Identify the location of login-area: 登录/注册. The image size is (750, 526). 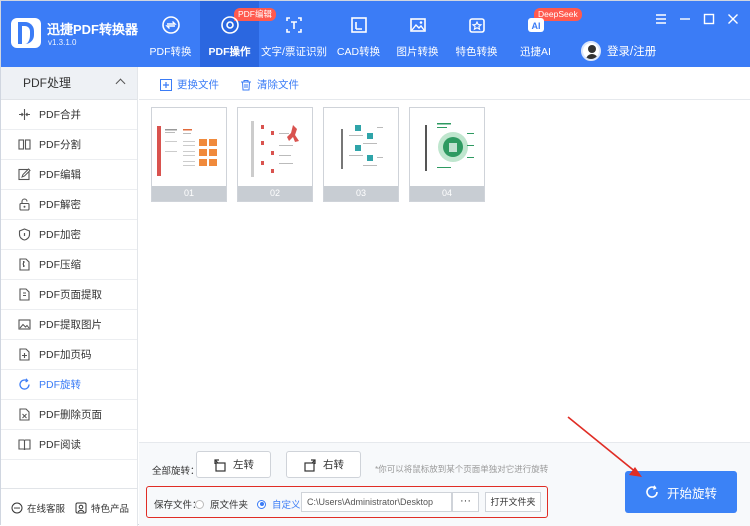
(618, 51).